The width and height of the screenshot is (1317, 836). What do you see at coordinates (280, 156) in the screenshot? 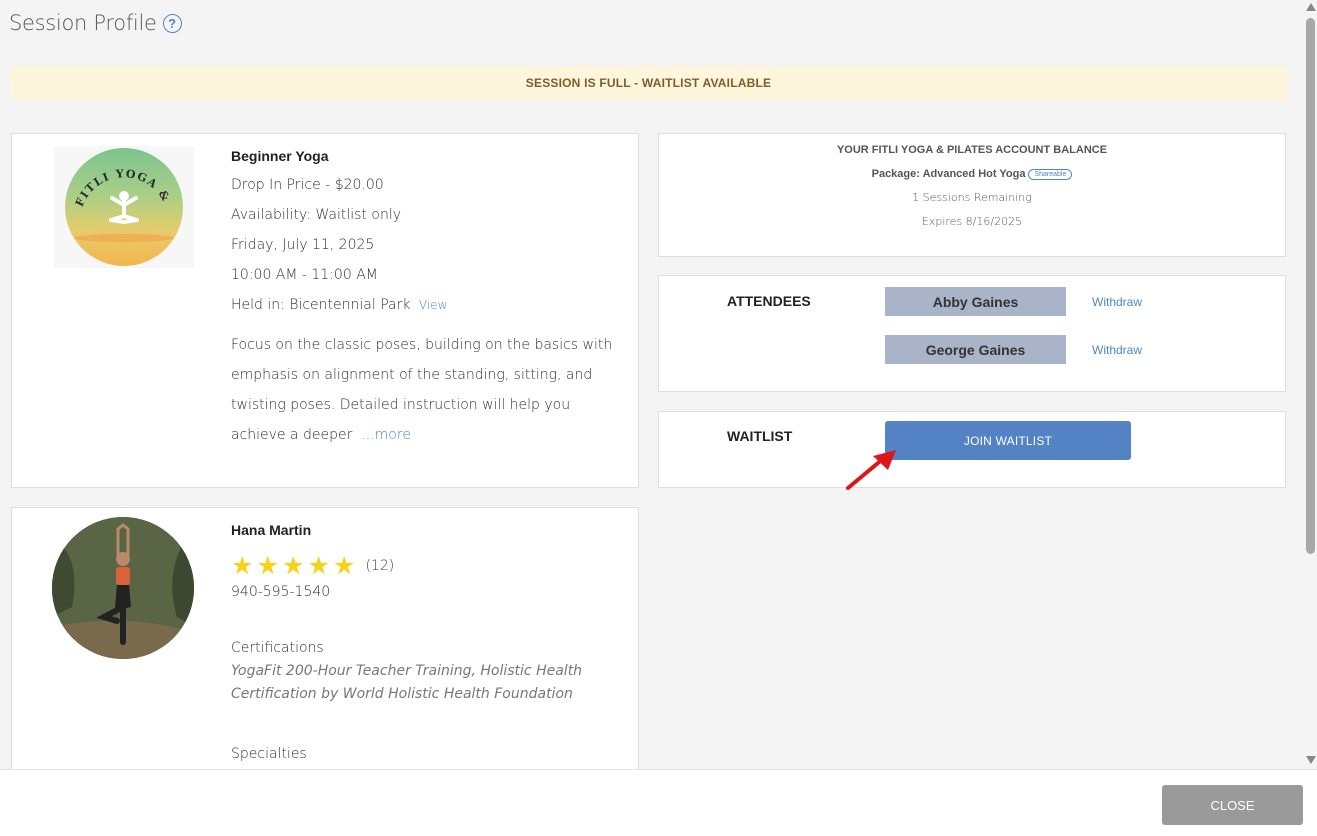
I see `session-name: Beginner Yoga` at bounding box center [280, 156].